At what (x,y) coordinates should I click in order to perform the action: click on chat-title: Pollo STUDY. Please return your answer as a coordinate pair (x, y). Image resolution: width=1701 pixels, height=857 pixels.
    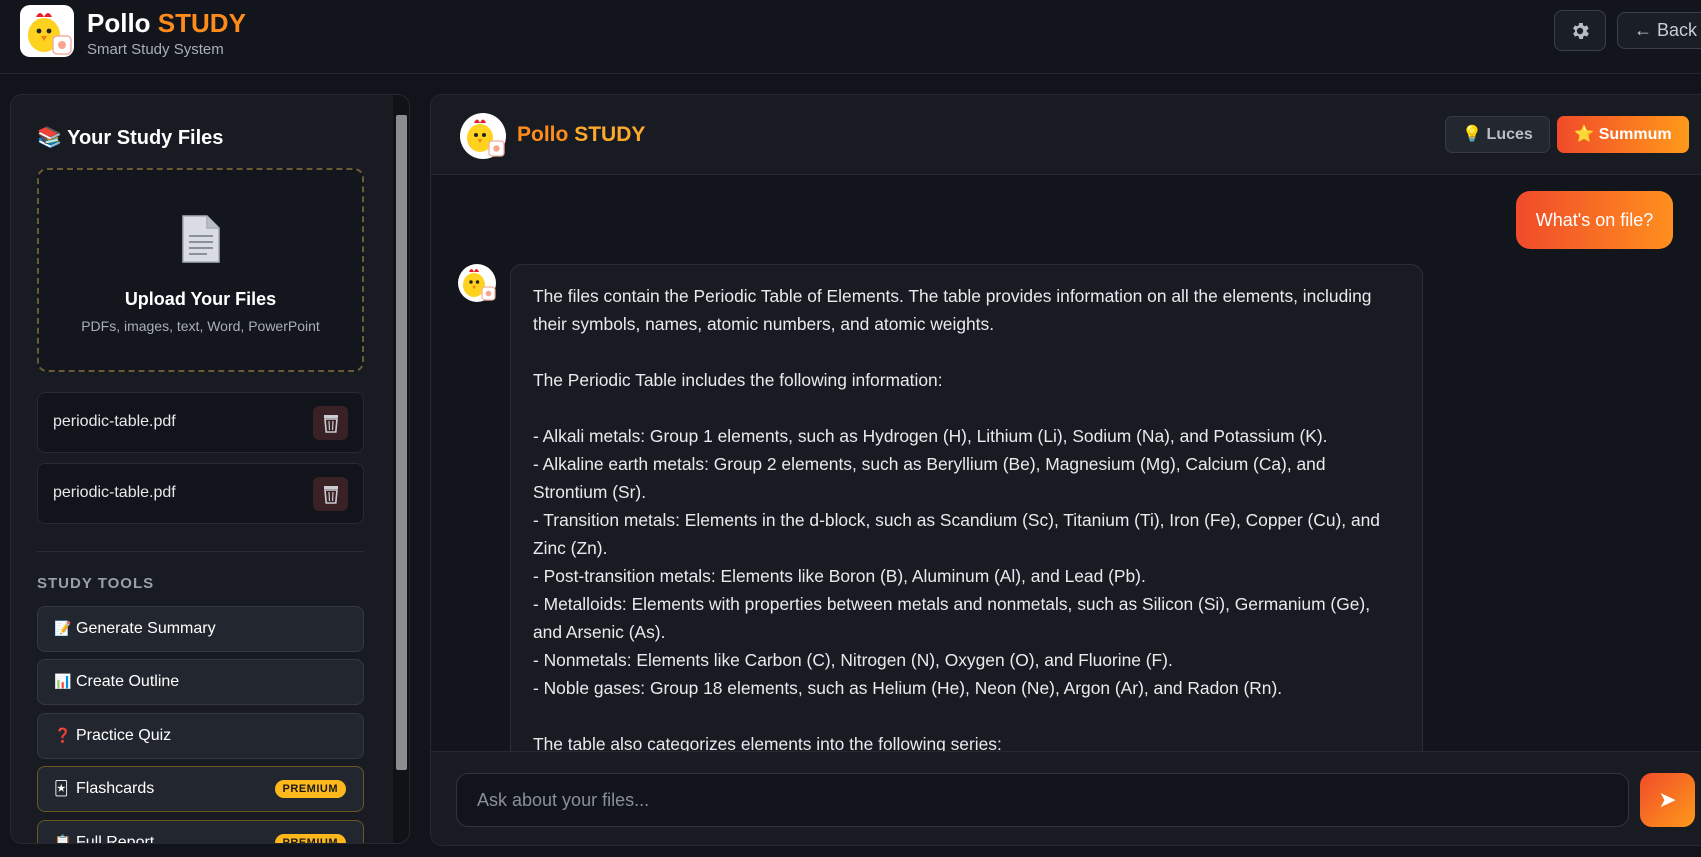
    Looking at the image, I should click on (581, 134).